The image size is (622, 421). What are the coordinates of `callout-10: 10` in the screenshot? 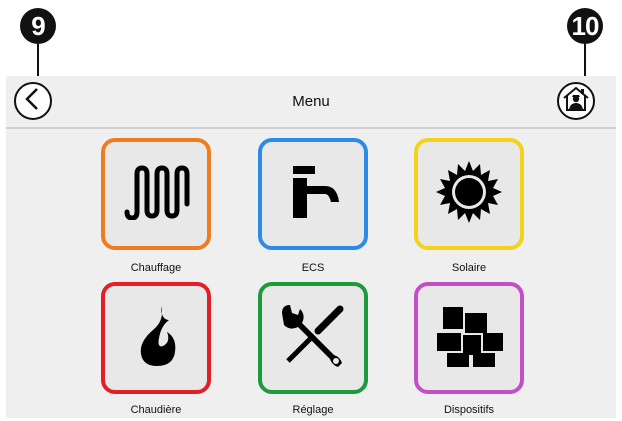 It's located at (585, 26).